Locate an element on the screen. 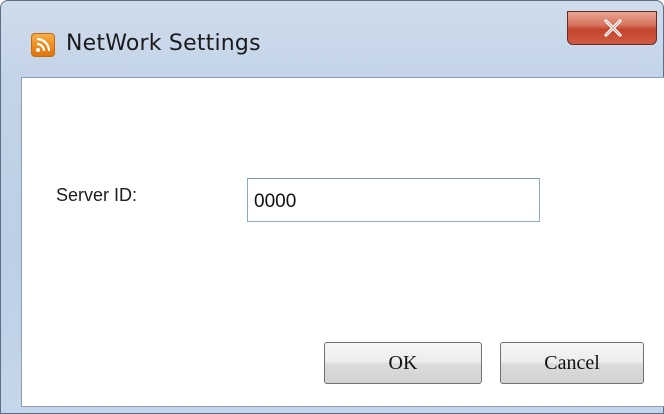  server-id-input is located at coordinates (393, 200).